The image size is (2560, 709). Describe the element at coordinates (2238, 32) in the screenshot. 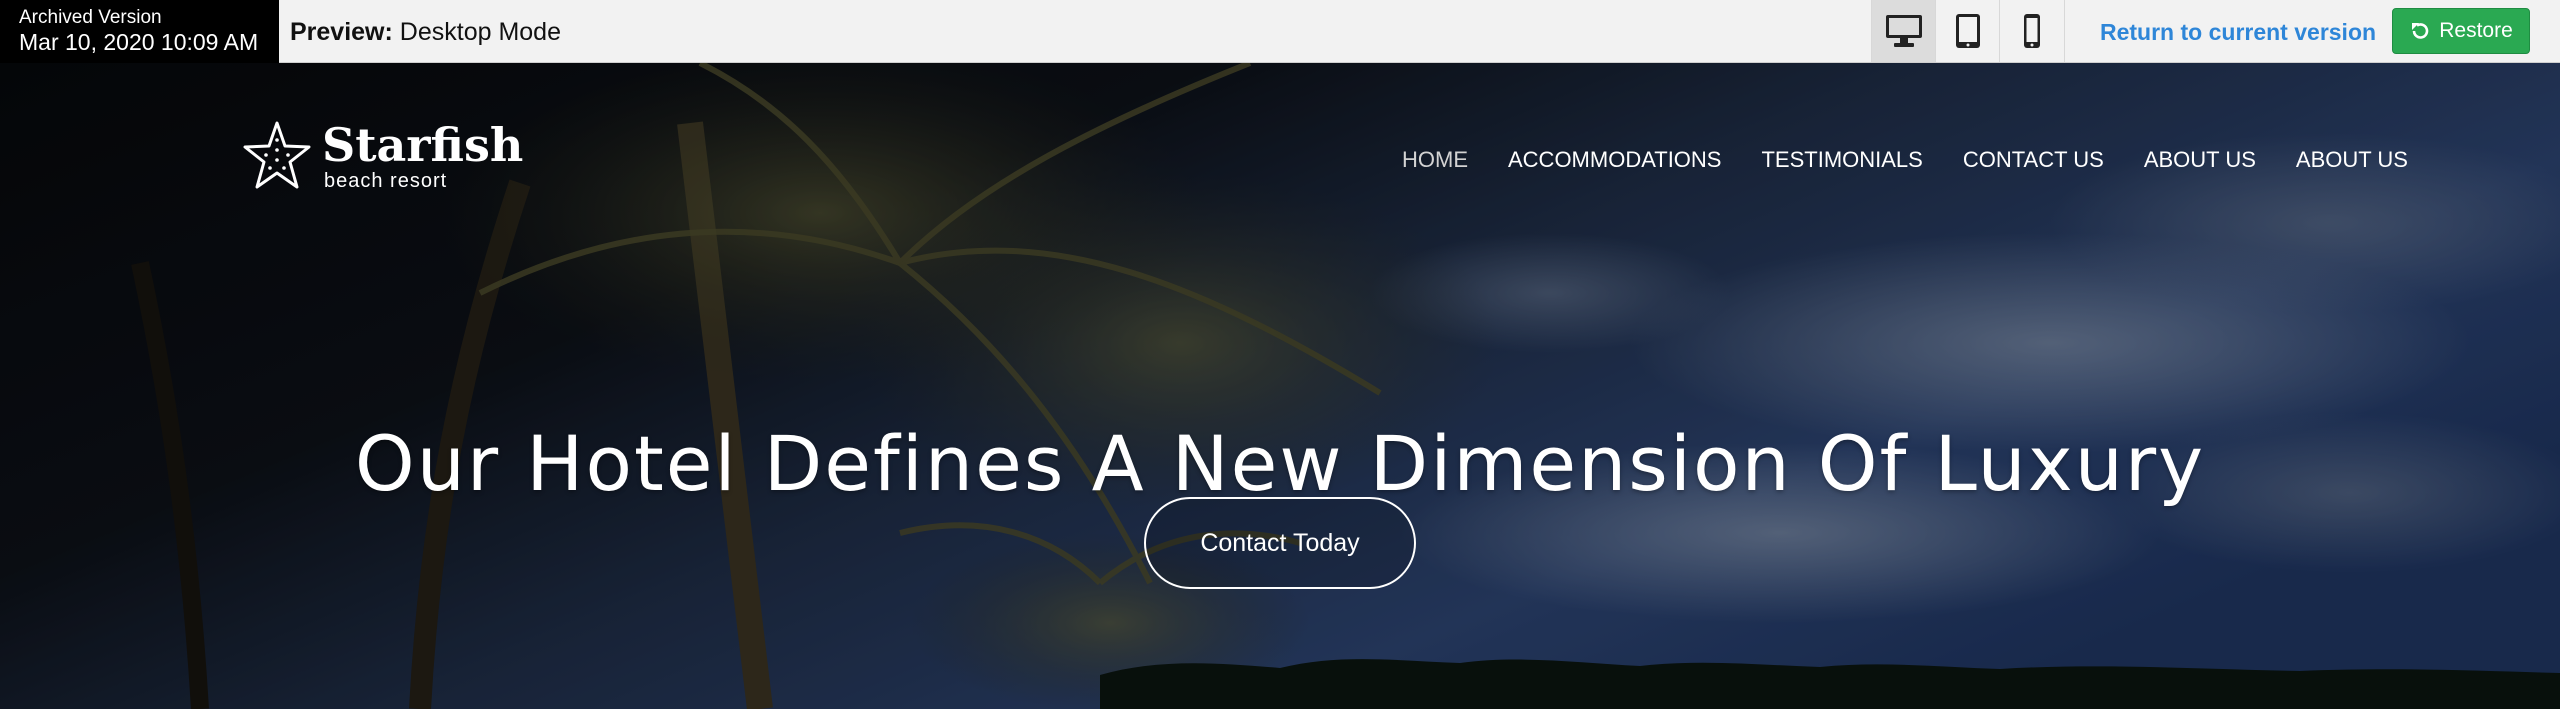

I see `return-to-current-link: Return to current version` at that location.